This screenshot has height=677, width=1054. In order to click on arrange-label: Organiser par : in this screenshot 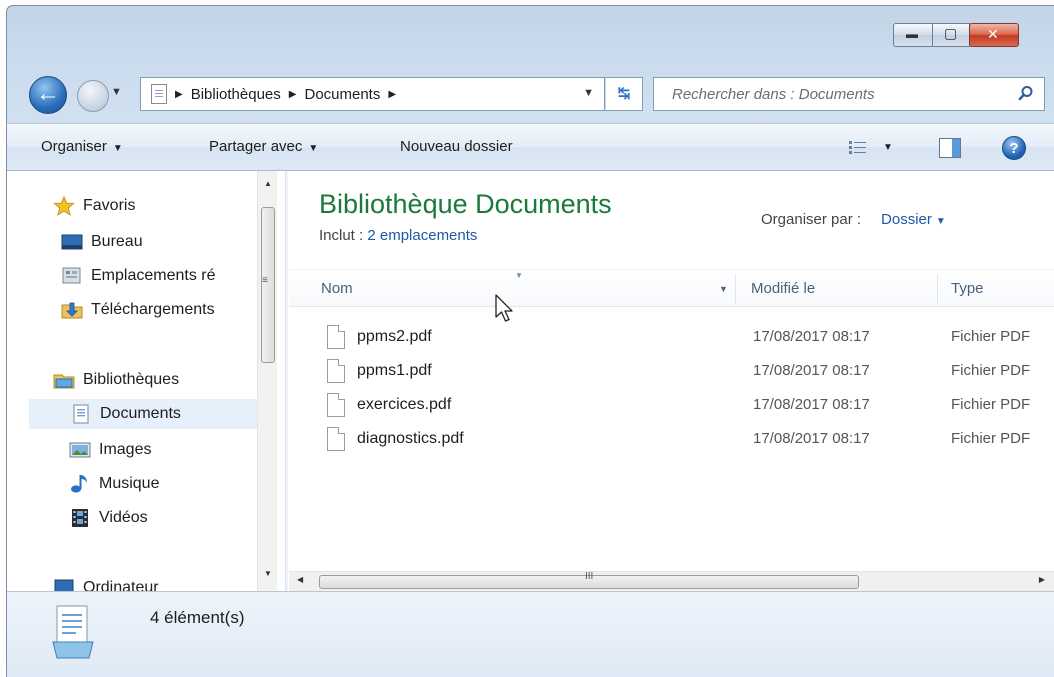, I will do `click(811, 219)`.